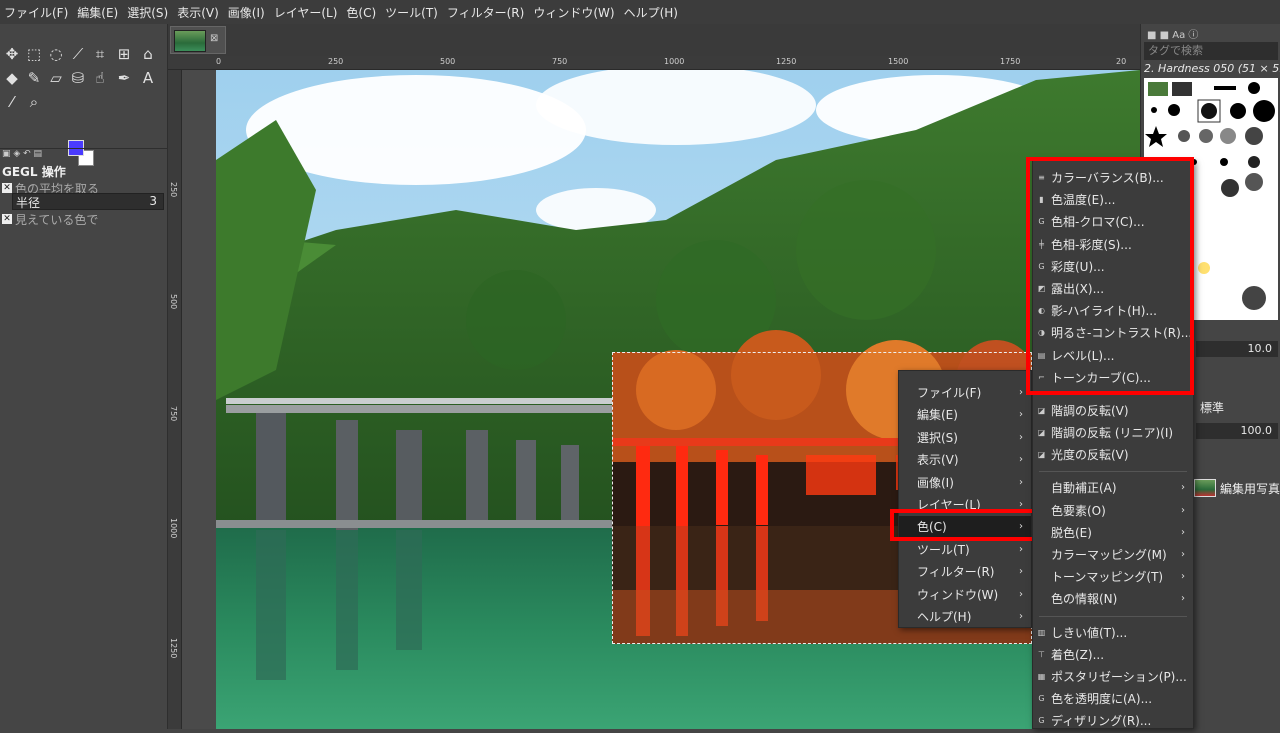  I want to click on info-item: 色の情報(N) ›, so click(1113, 599).